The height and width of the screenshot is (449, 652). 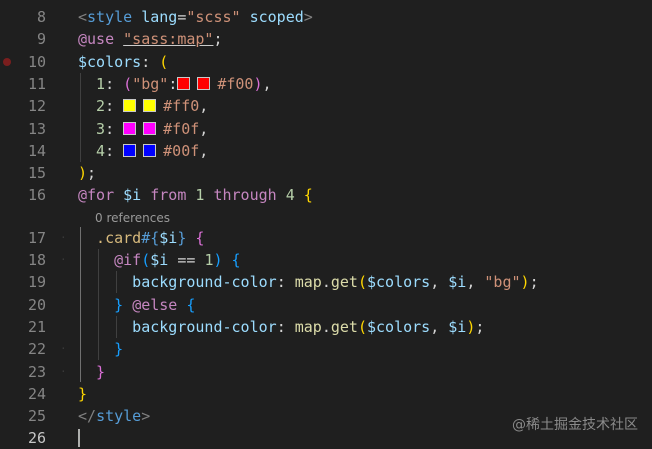 What do you see at coordinates (181, 150) in the screenshot?
I see `code-token: #00f` at bounding box center [181, 150].